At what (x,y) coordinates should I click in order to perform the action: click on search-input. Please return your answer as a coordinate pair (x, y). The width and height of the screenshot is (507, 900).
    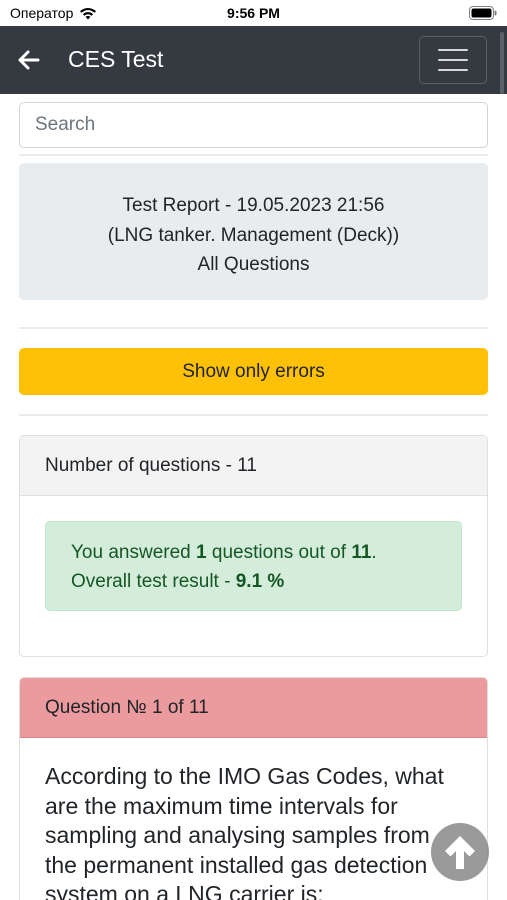
    Looking at the image, I should click on (253, 125).